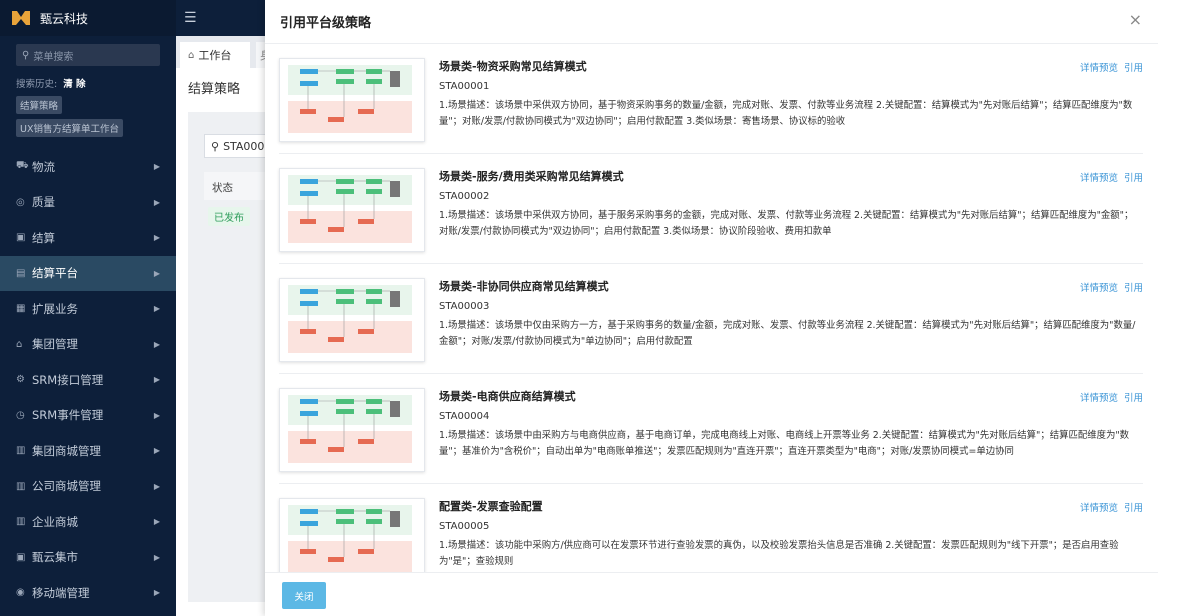  Describe the element at coordinates (711, 594) in the screenshot. I see `drawer-footer: 关闭` at that location.